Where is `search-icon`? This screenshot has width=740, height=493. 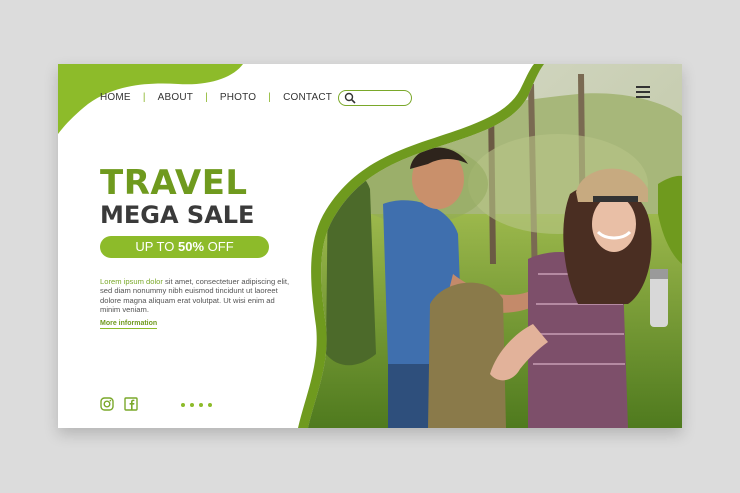
search-icon is located at coordinates (350, 98).